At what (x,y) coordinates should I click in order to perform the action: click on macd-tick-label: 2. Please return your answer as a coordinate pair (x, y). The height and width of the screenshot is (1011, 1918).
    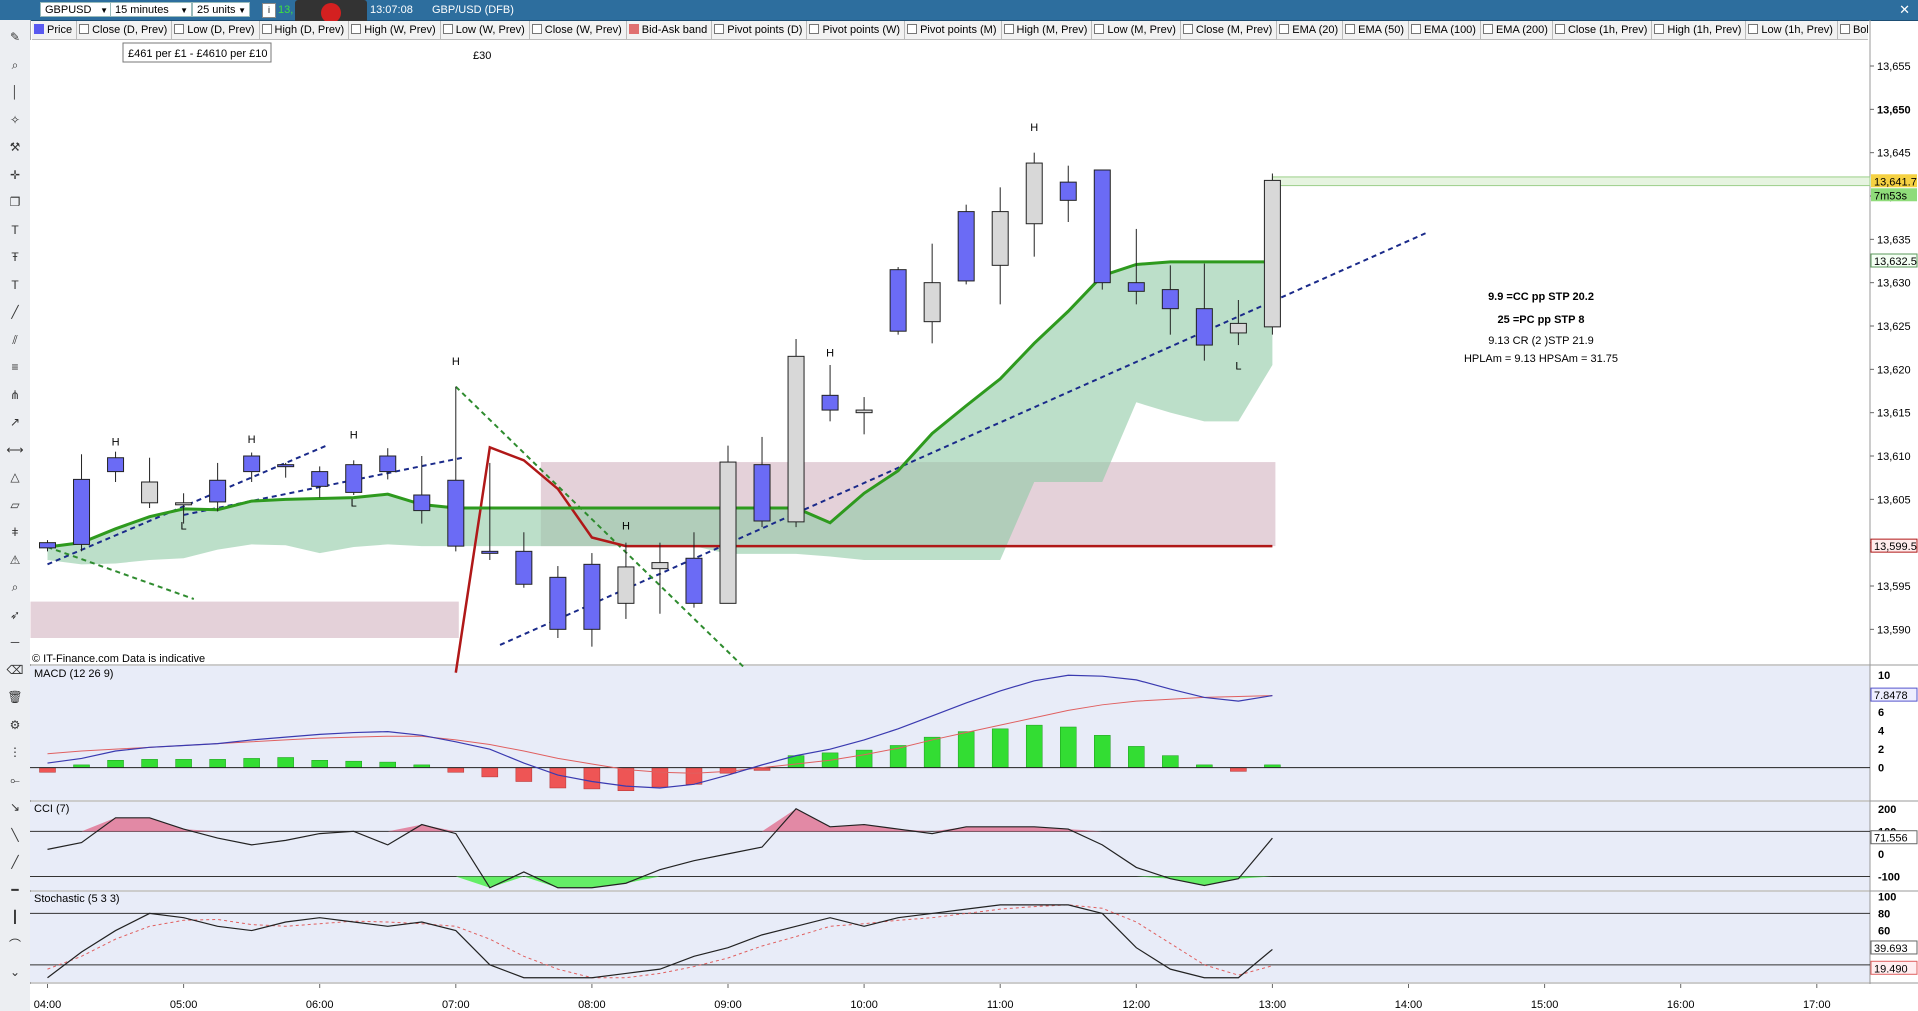
    Looking at the image, I should click on (1881, 750).